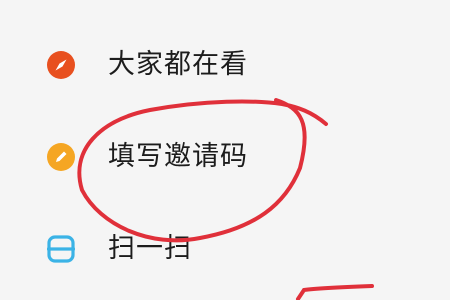  What do you see at coordinates (178, 64) in the screenshot?
I see `menu-item-label: 大家都在看` at bounding box center [178, 64].